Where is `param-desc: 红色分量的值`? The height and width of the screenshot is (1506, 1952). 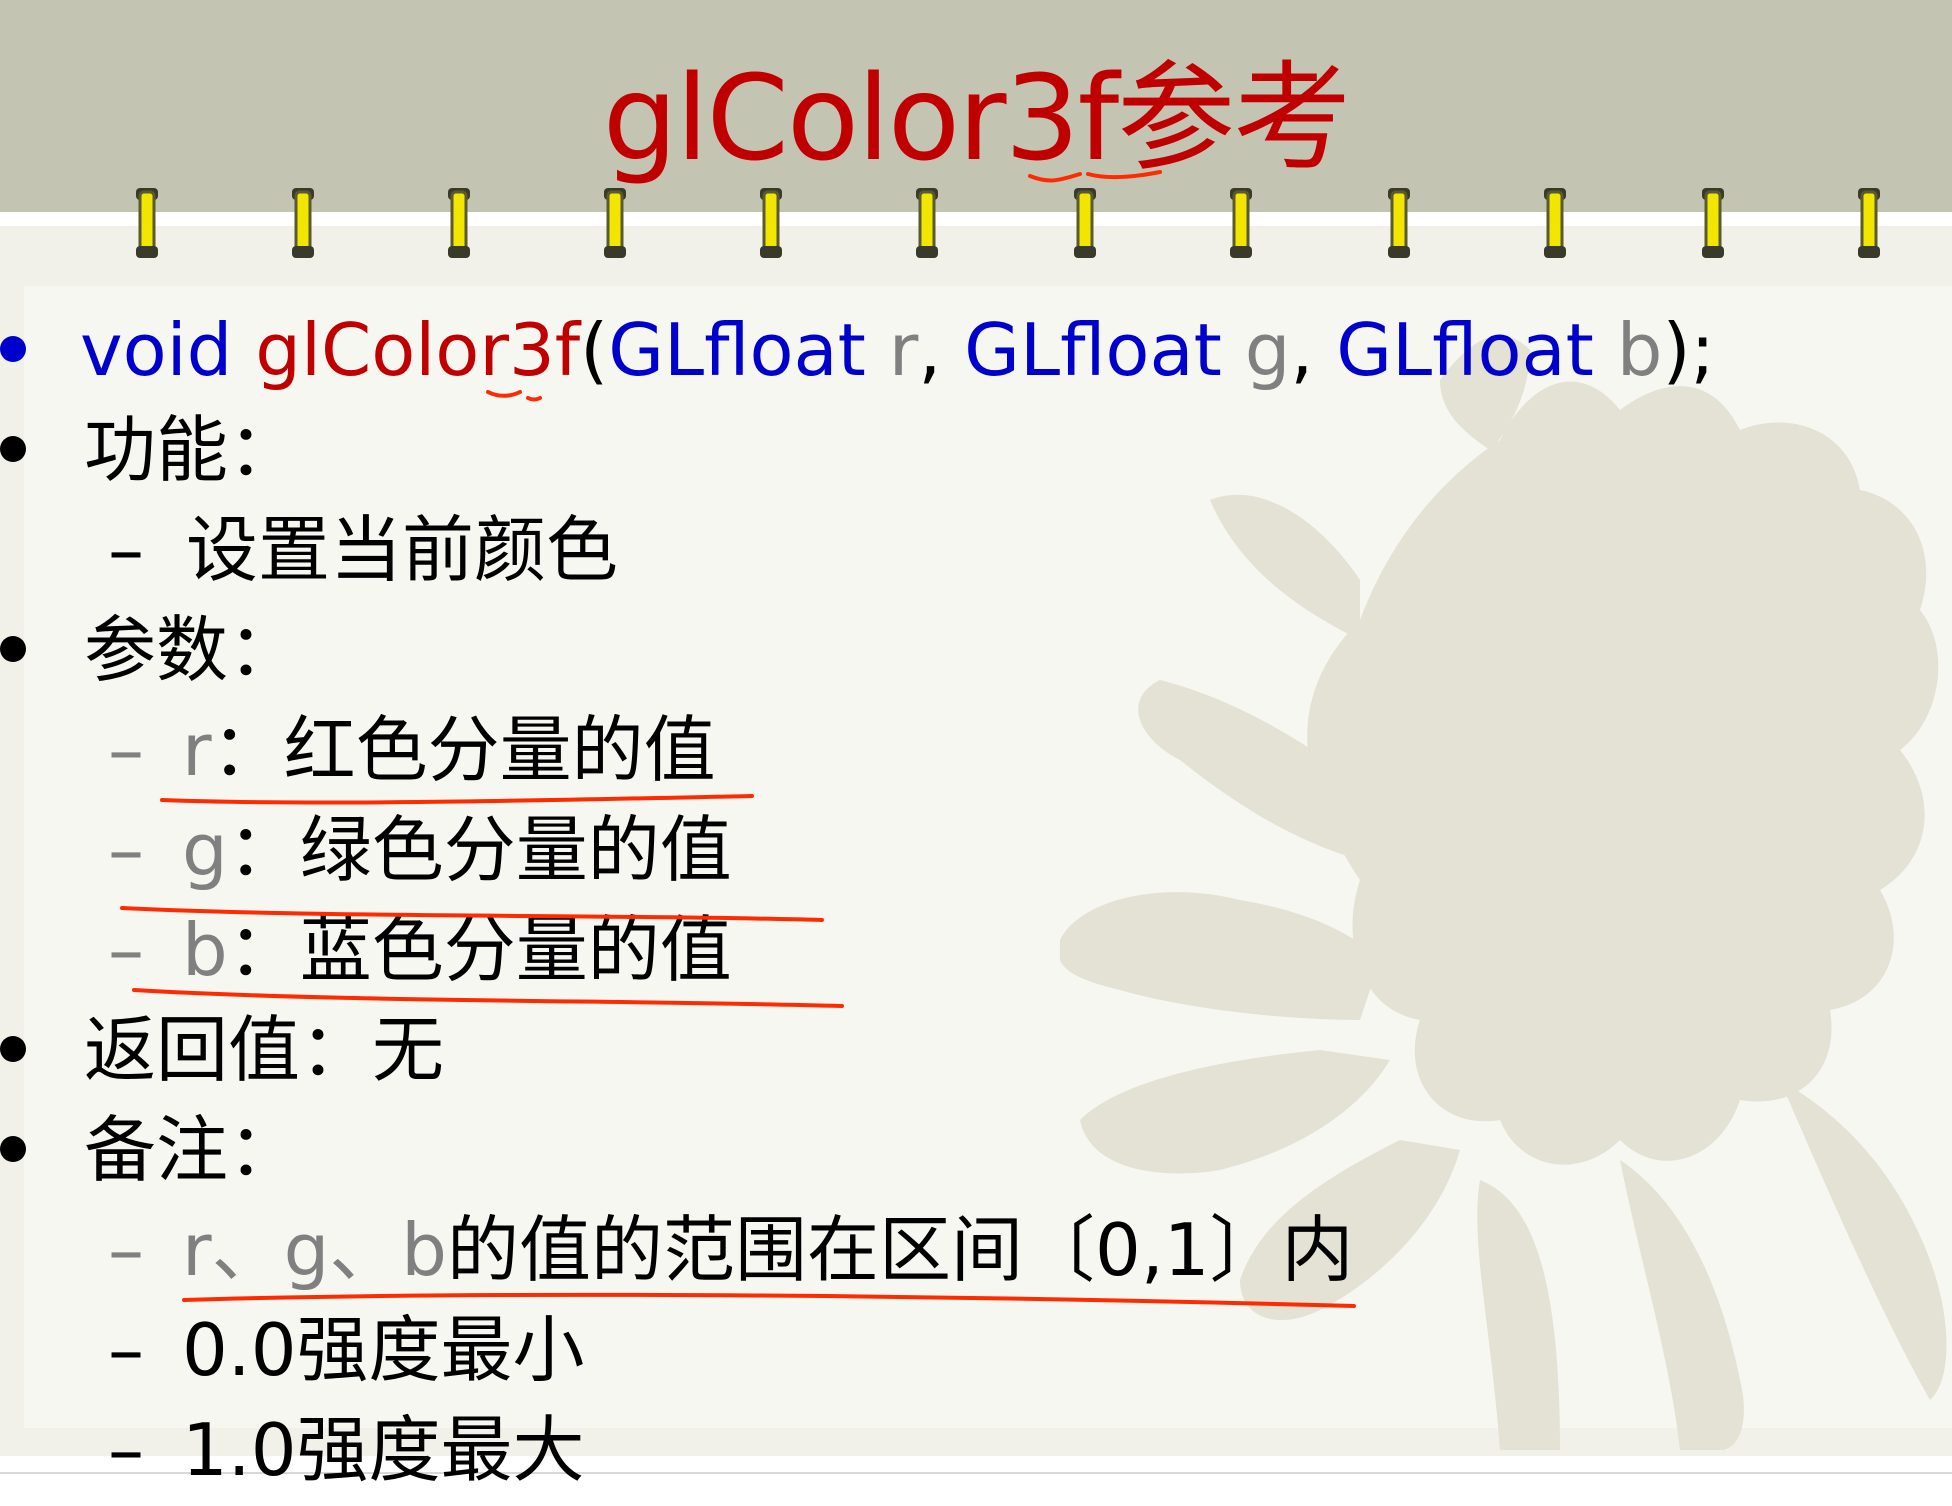
param-desc: 红色分量的值 is located at coordinates (499, 750).